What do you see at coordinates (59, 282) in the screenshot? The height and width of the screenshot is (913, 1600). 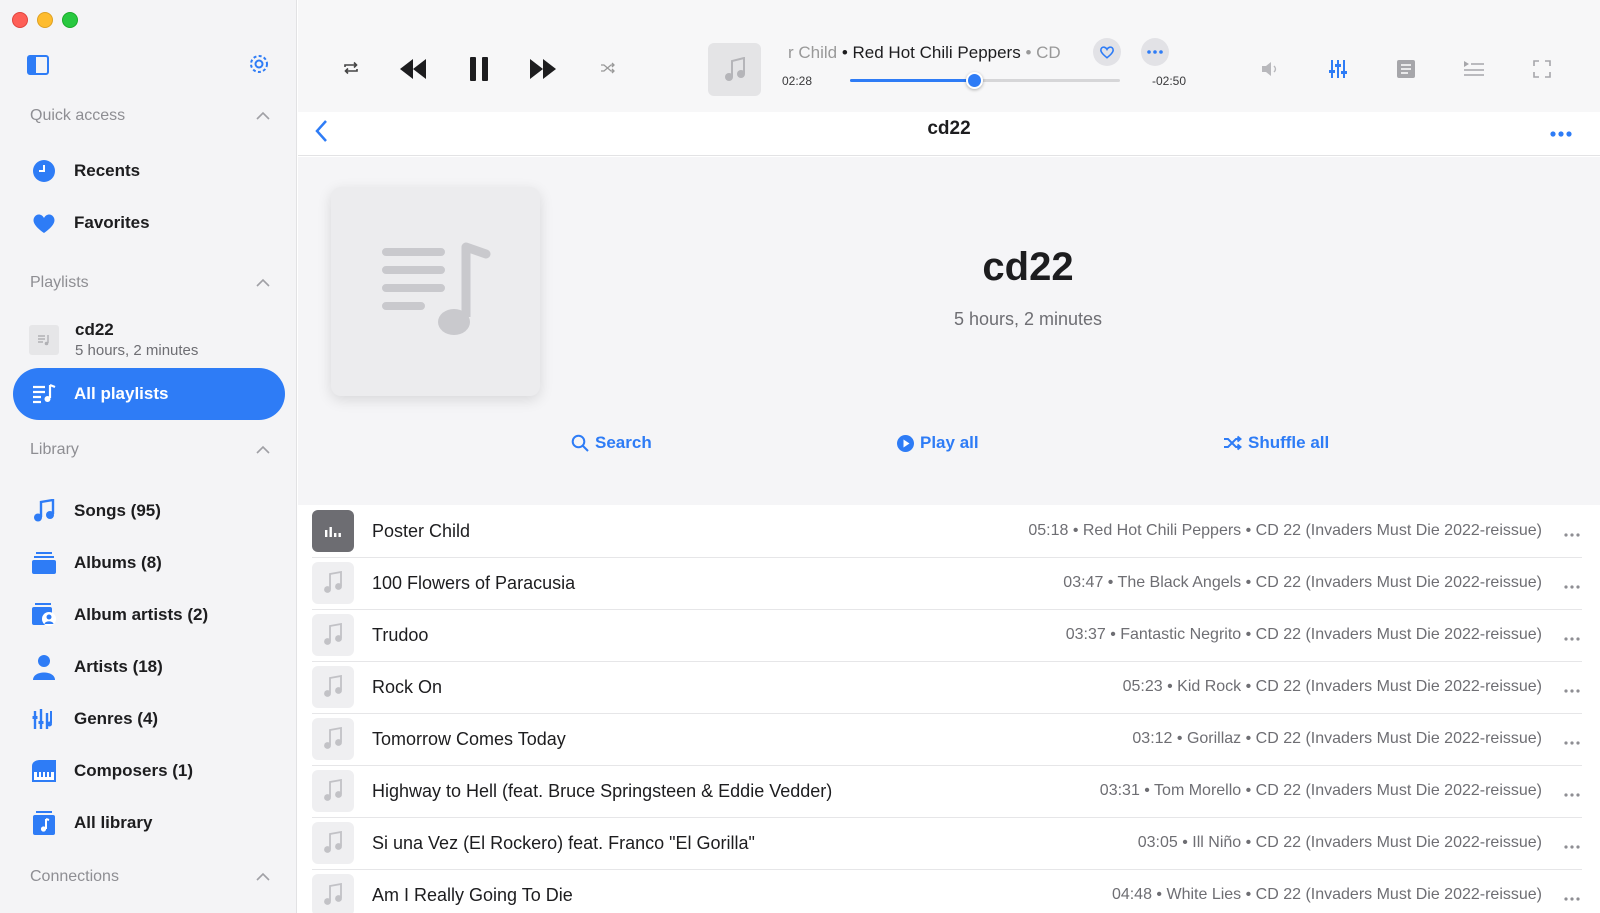 I see `playlists-heading: Playlists` at bounding box center [59, 282].